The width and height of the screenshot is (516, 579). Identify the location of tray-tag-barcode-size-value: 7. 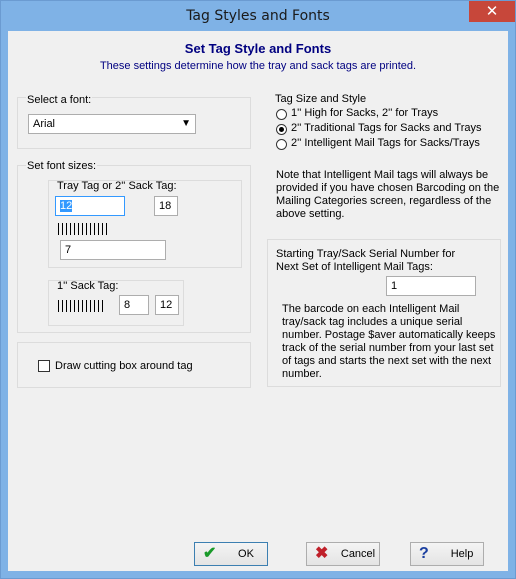
(68, 250).